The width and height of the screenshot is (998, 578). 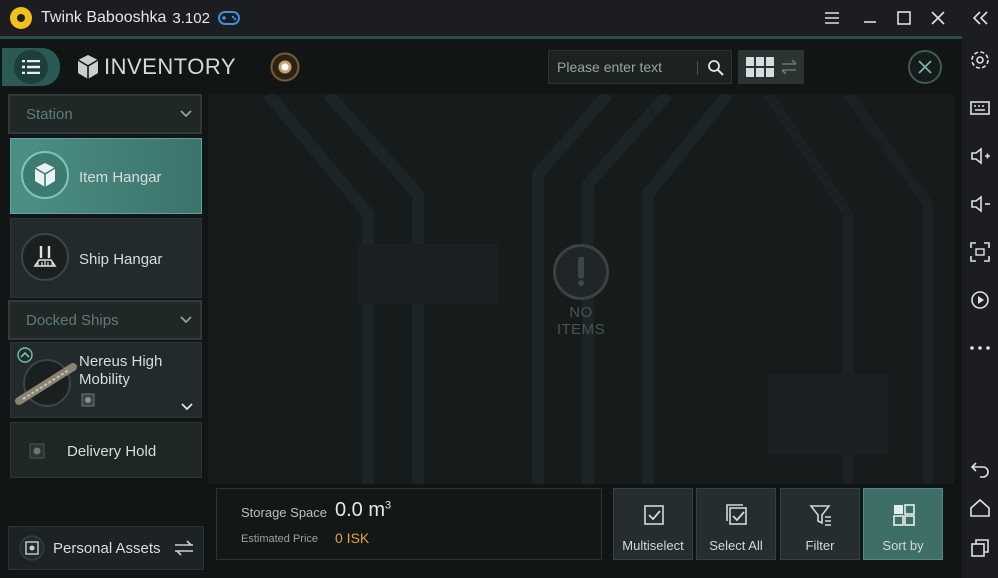 I want to click on personal-assets-icon, so click(x=32, y=548).